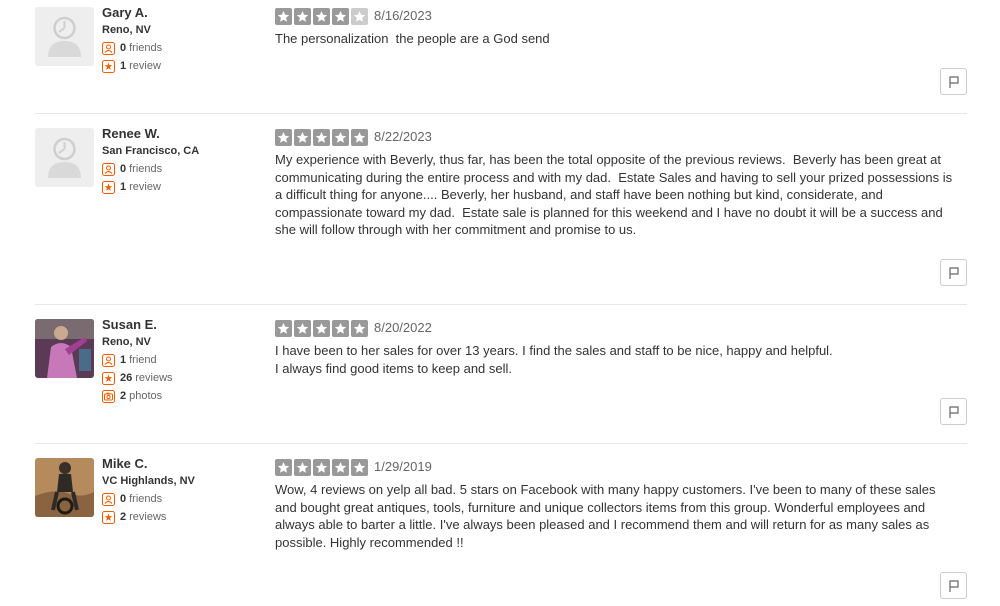 This screenshot has width=1000, height=606. I want to click on star-rating: 8/16/2023, so click(615, 16).